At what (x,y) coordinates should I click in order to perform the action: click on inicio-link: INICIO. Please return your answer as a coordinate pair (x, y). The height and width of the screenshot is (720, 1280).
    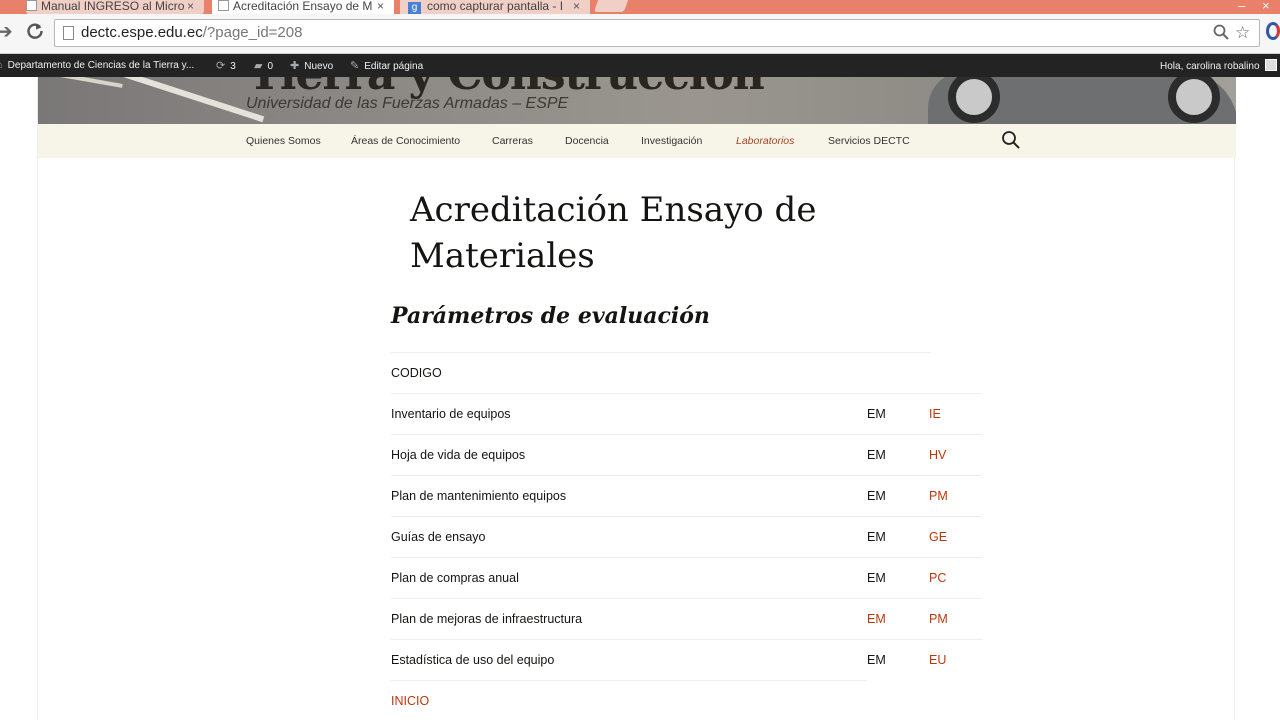
    Looking at the image, I should click on (410, 701).